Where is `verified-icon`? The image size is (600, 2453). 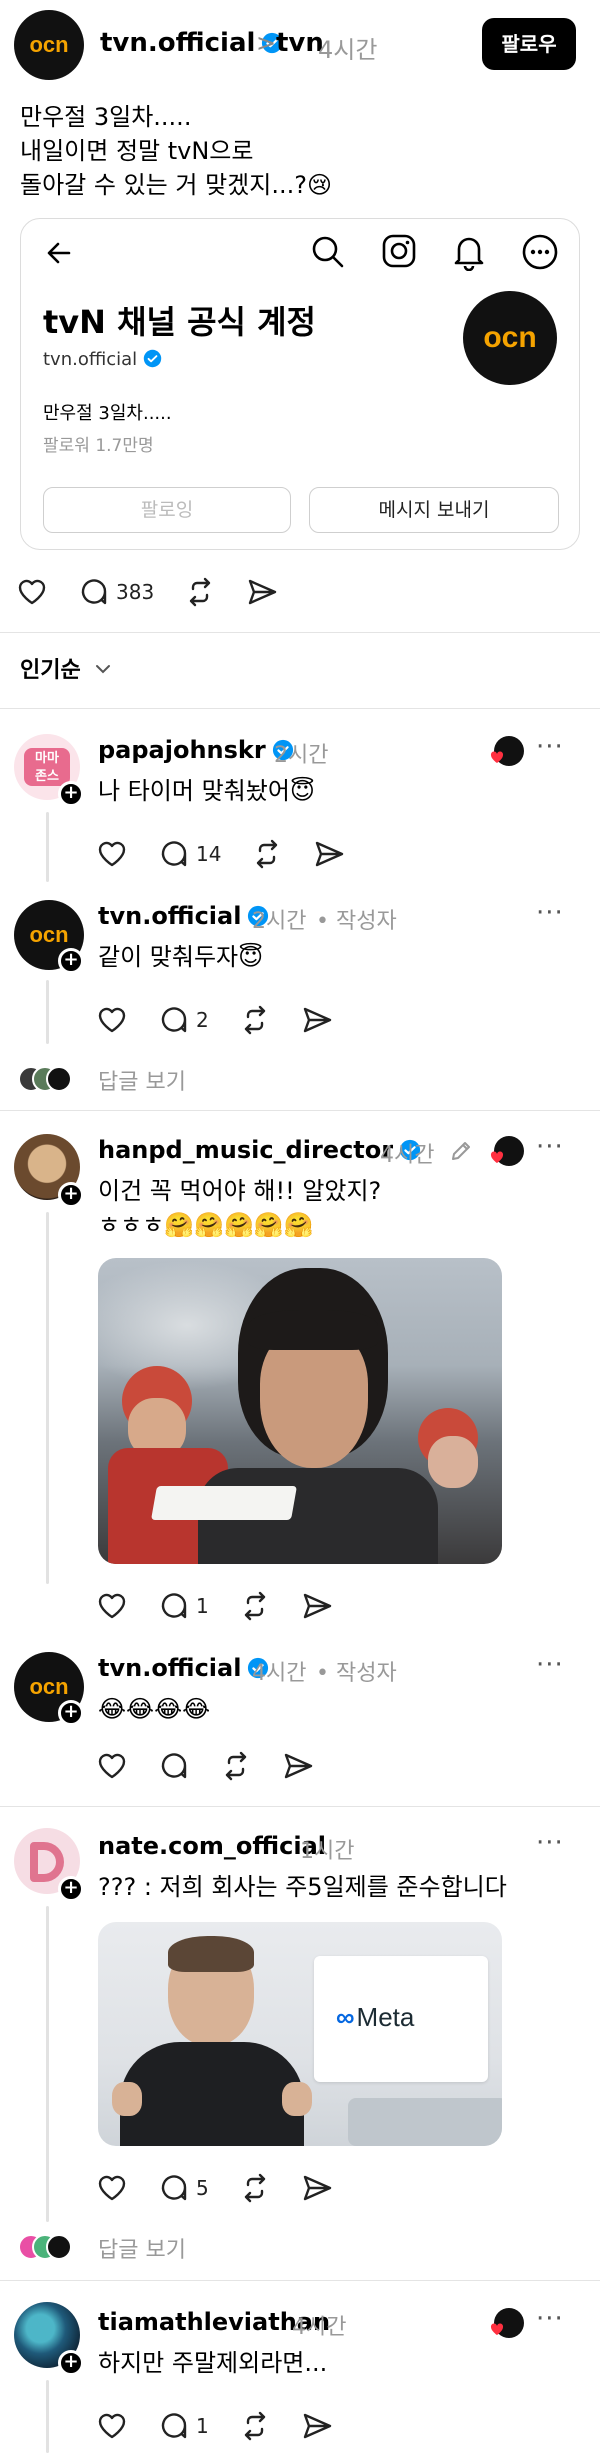 verified-icon is located at coordinates (152, 358).